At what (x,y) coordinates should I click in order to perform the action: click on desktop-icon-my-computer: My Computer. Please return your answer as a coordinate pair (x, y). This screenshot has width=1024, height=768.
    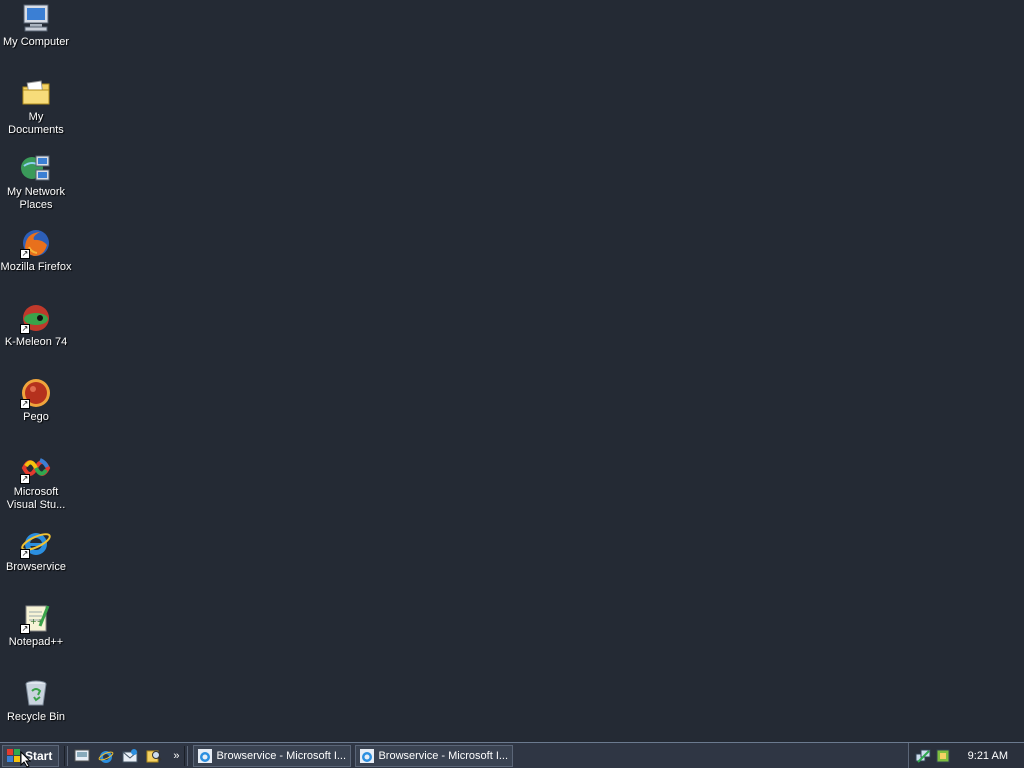
    Looking at the image, I should click on (36, 25).